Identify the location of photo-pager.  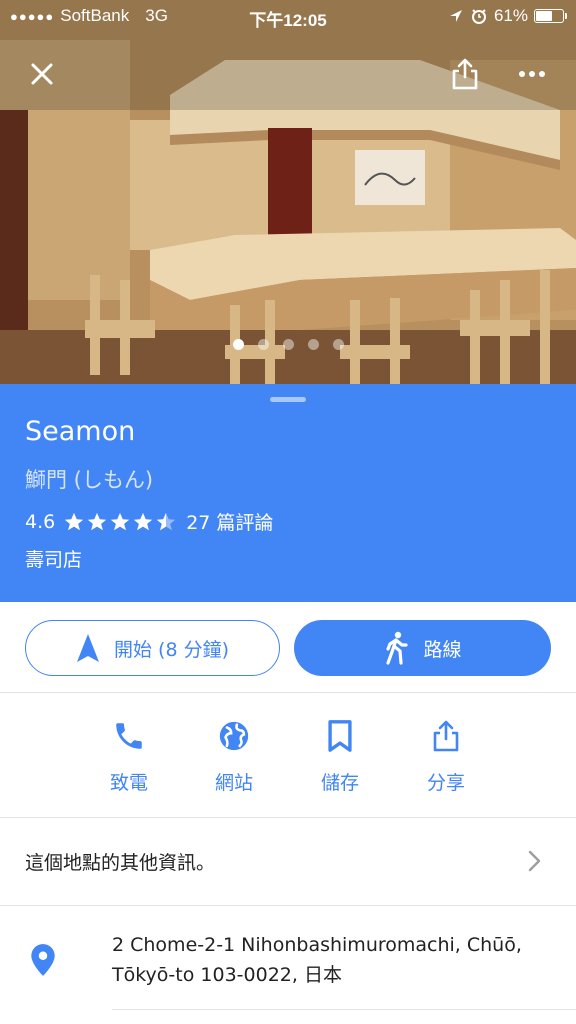
(288, 344).